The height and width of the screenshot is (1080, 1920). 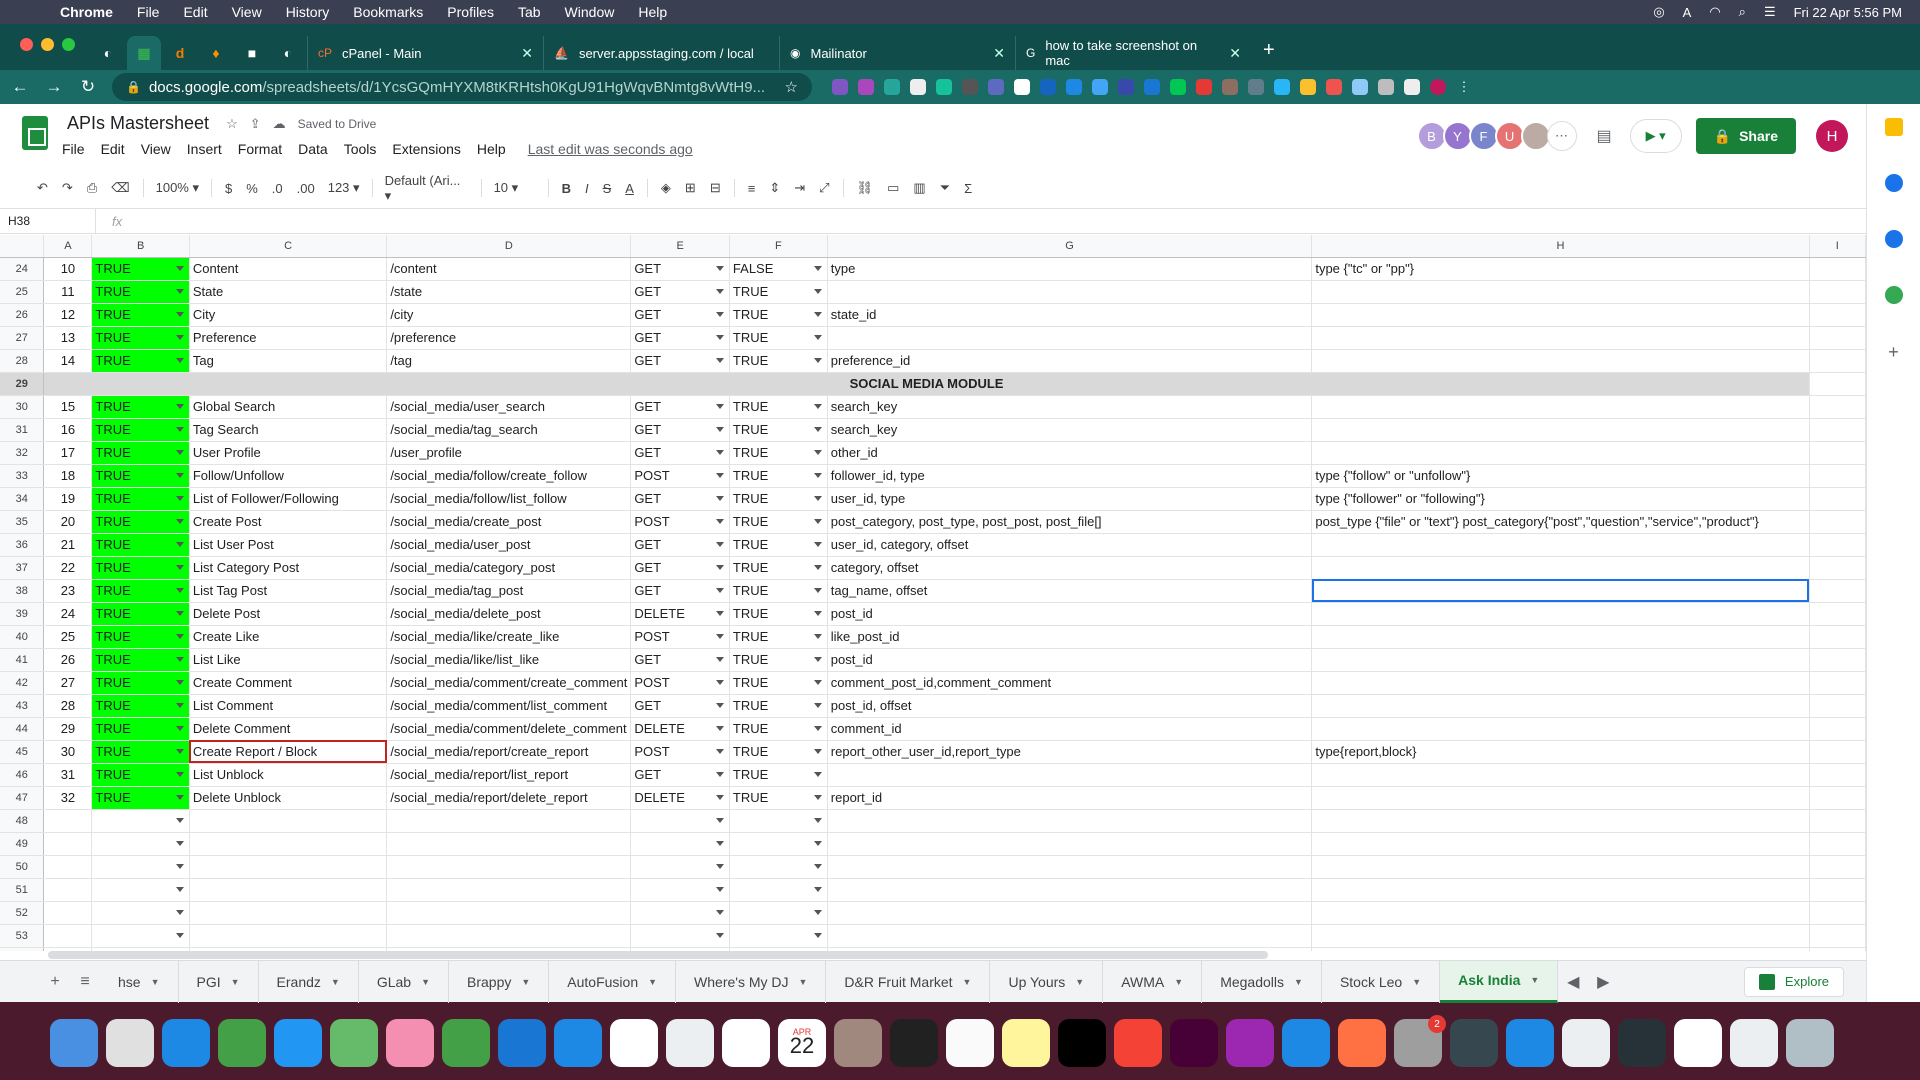 I want to click on cell-a: 24, so click(x=68, y=614).